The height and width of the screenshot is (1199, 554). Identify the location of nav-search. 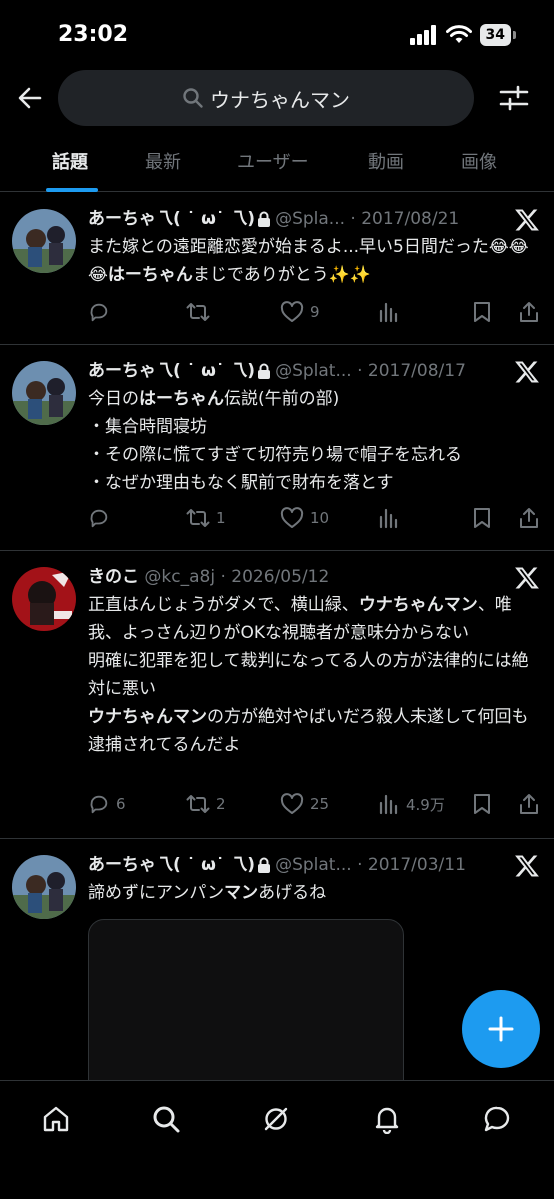
(166, 1119).